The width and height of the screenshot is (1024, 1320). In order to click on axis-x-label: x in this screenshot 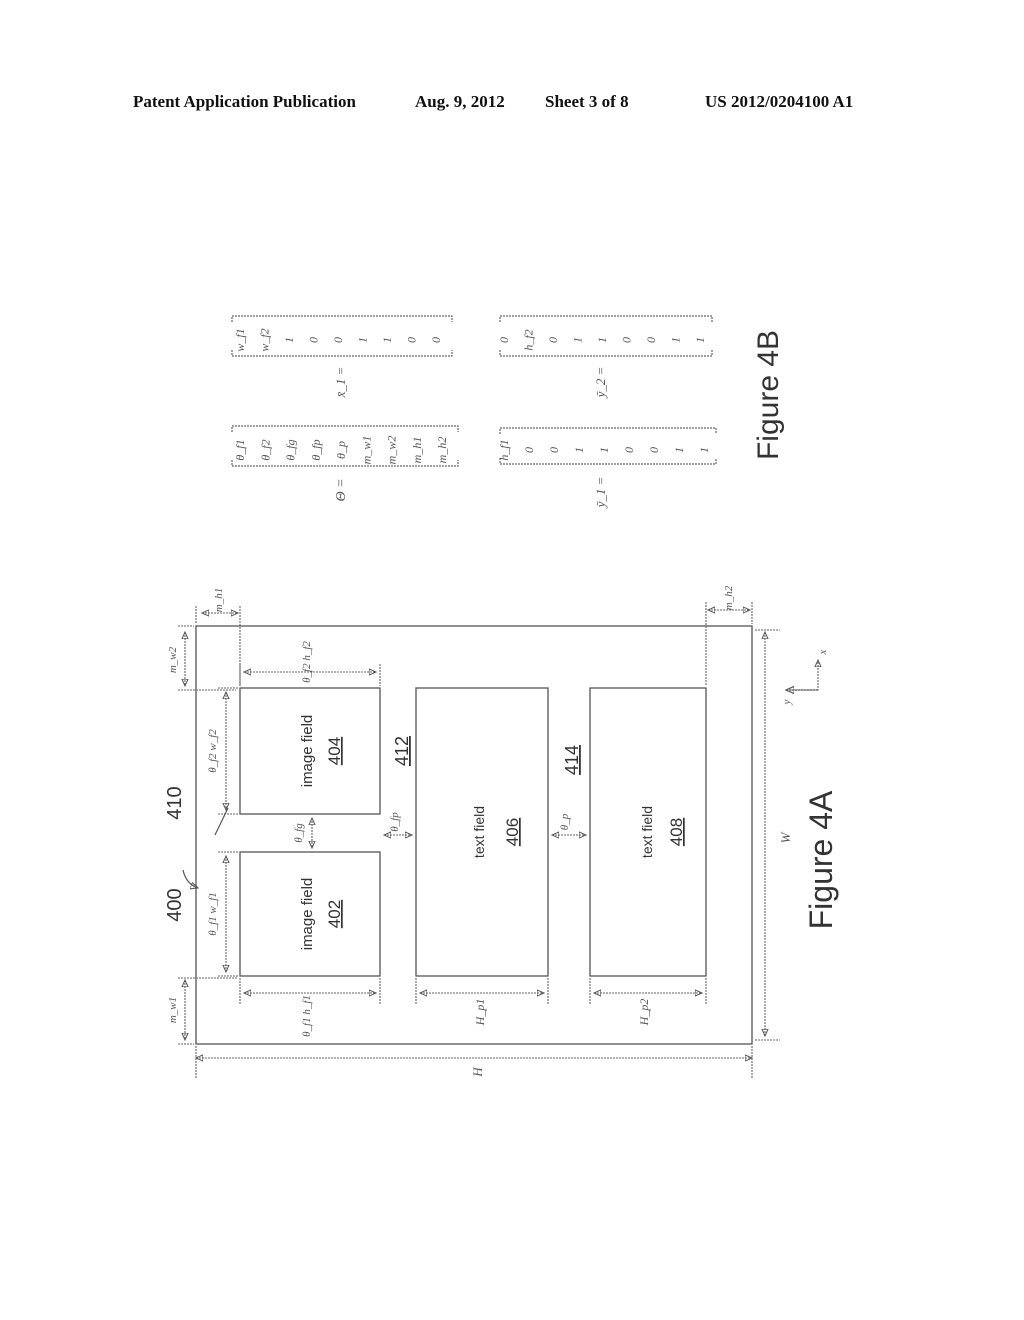, I will do `click(823, 652)`.